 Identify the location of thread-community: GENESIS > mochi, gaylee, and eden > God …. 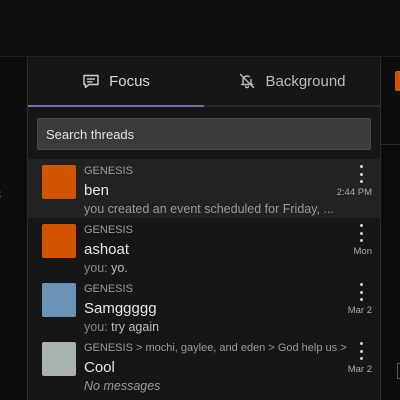
(215, 348).